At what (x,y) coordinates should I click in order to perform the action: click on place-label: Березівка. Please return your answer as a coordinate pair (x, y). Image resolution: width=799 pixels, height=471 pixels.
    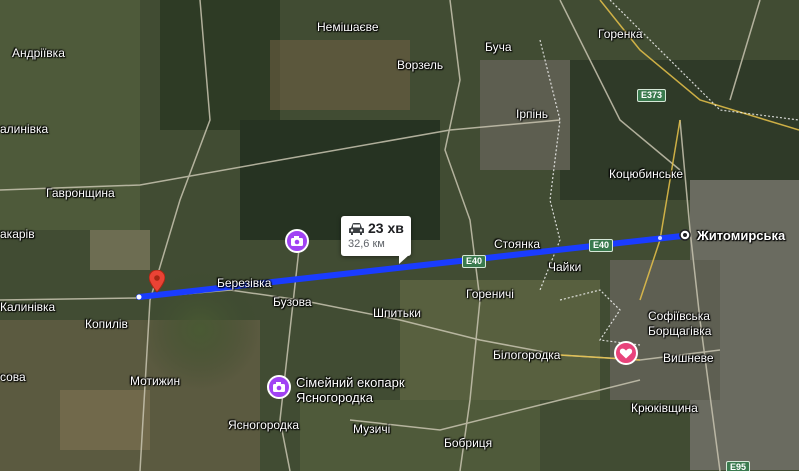
    Looking at the image, I should click on (244, 283).